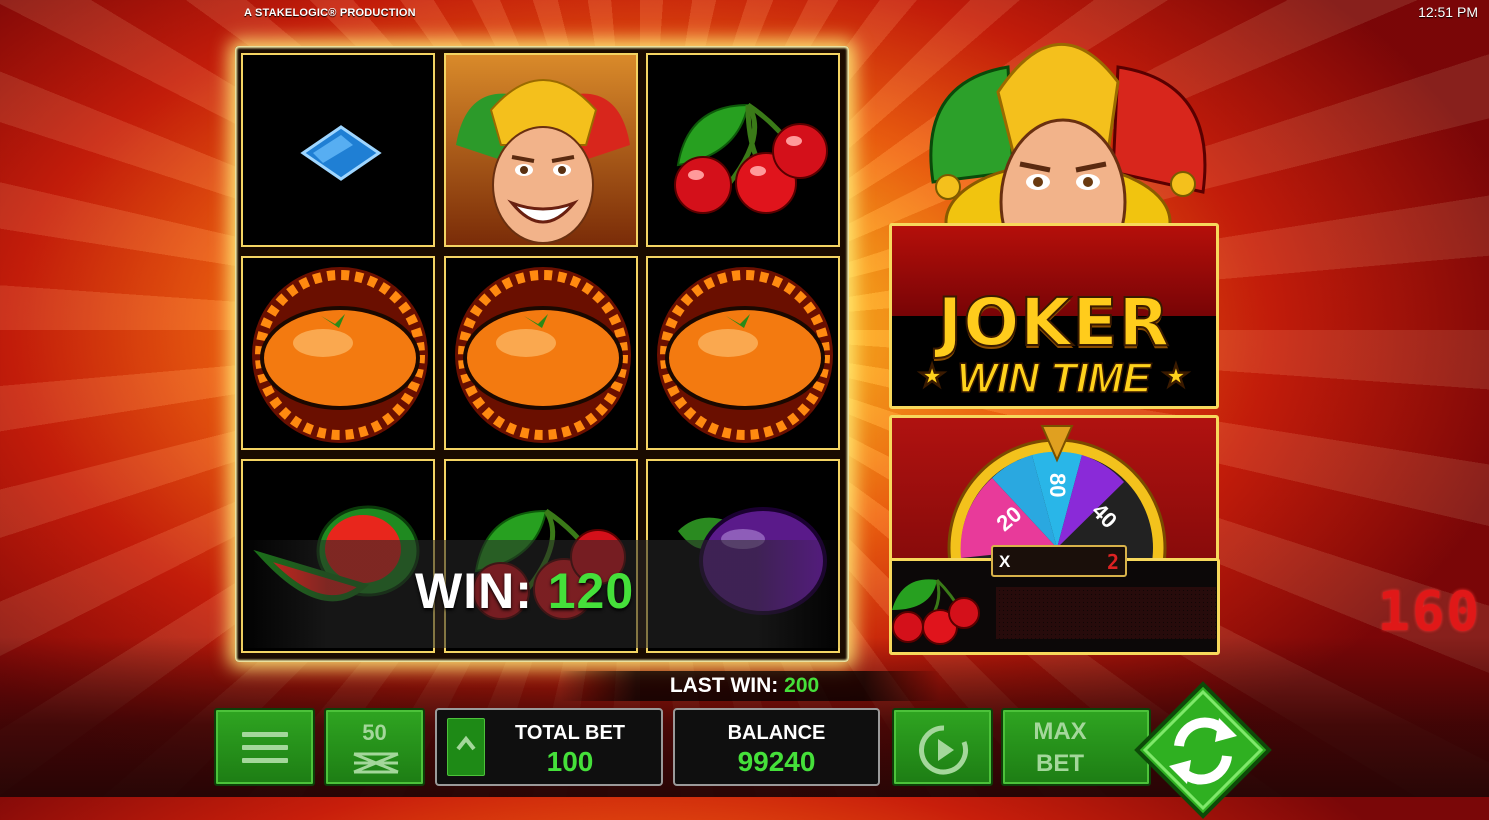  Describe the element at coordinates (1076, 747) in the screenshot. I see `max-bet-button: MAX BET` at that location.